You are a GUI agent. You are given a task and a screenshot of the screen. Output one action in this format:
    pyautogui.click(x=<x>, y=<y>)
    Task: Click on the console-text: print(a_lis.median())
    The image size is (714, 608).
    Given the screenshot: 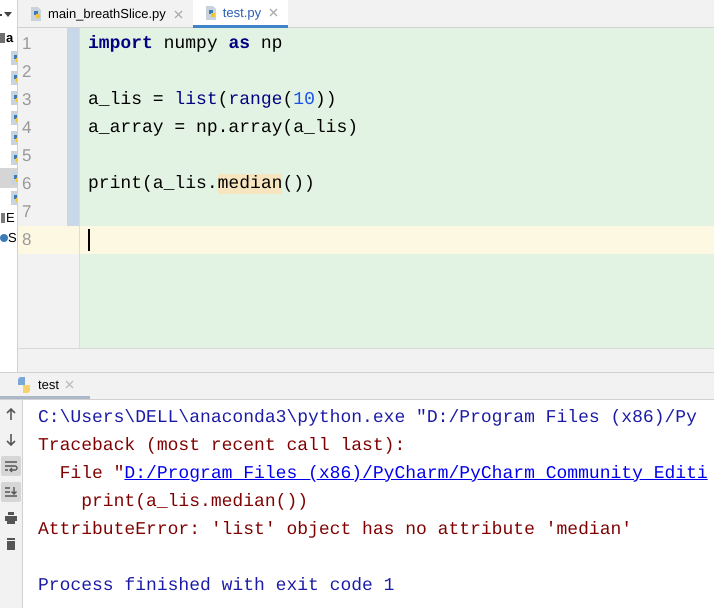 What is the action you would take?
    pyautogui.click(x=194, y=502)
    